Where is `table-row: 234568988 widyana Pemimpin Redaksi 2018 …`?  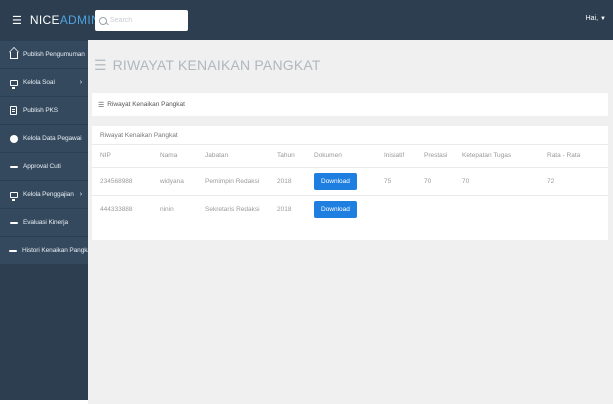
table-row: 234568988 widyana Pemimpin Redaksi 2018 … is located at coordinates (350, 181).